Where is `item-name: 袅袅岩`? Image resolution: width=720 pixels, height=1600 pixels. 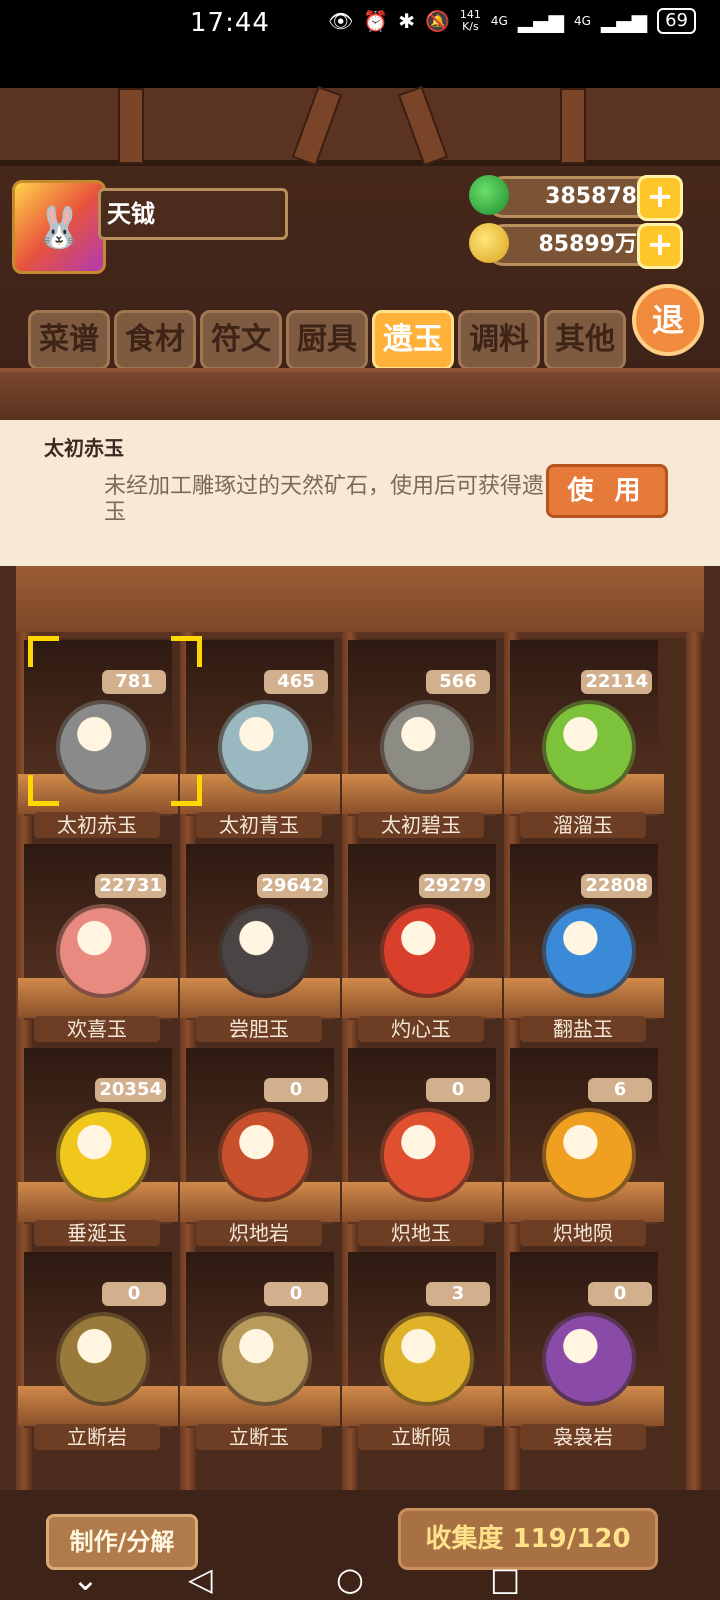
item-name: 袅袅岩 is located at coordinates (583, 1437).